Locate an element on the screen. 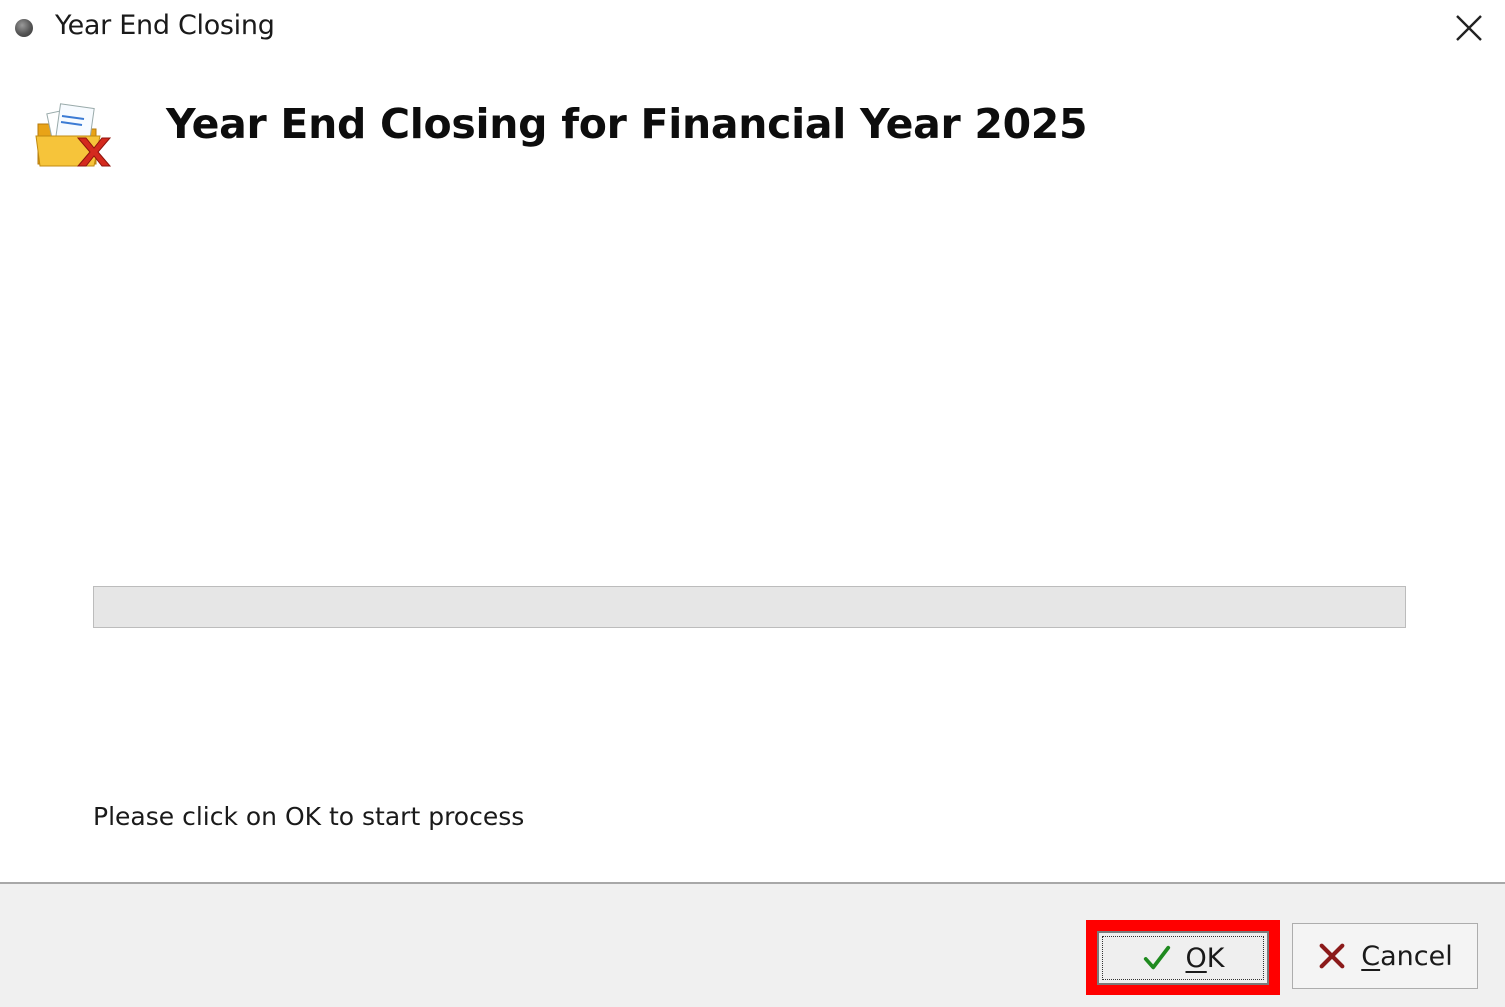  close-icon is located at coordinates (1469, 28).